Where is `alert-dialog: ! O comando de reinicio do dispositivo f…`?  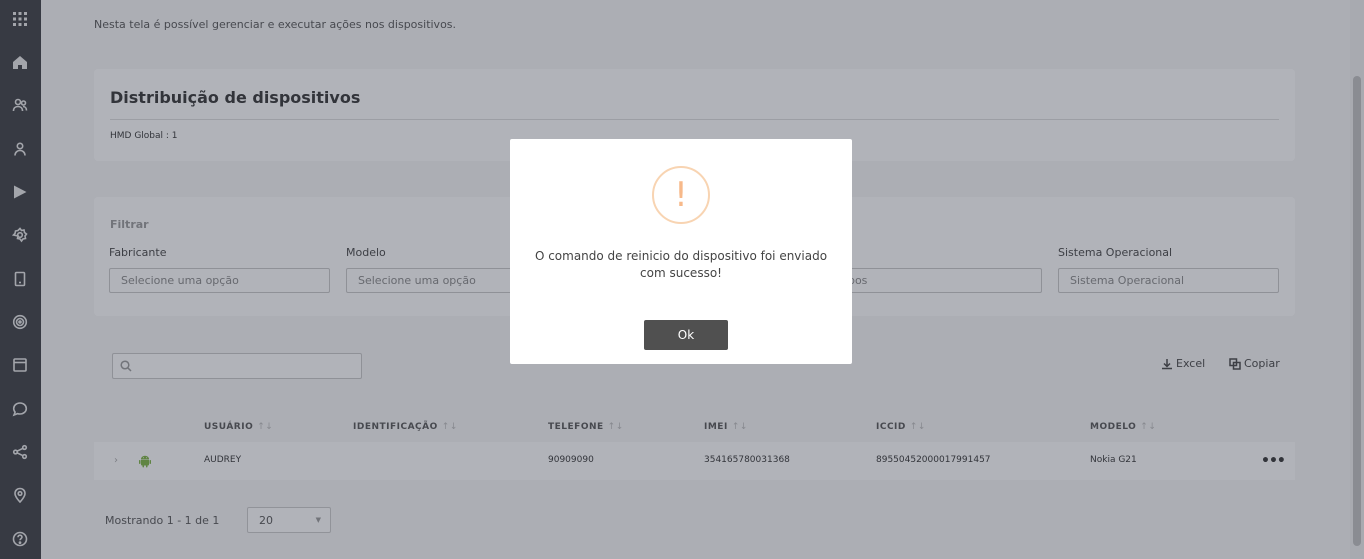
alert-dialog: ! O comando de reinicio do dispositivo f… is located at coordinates (681, 251).